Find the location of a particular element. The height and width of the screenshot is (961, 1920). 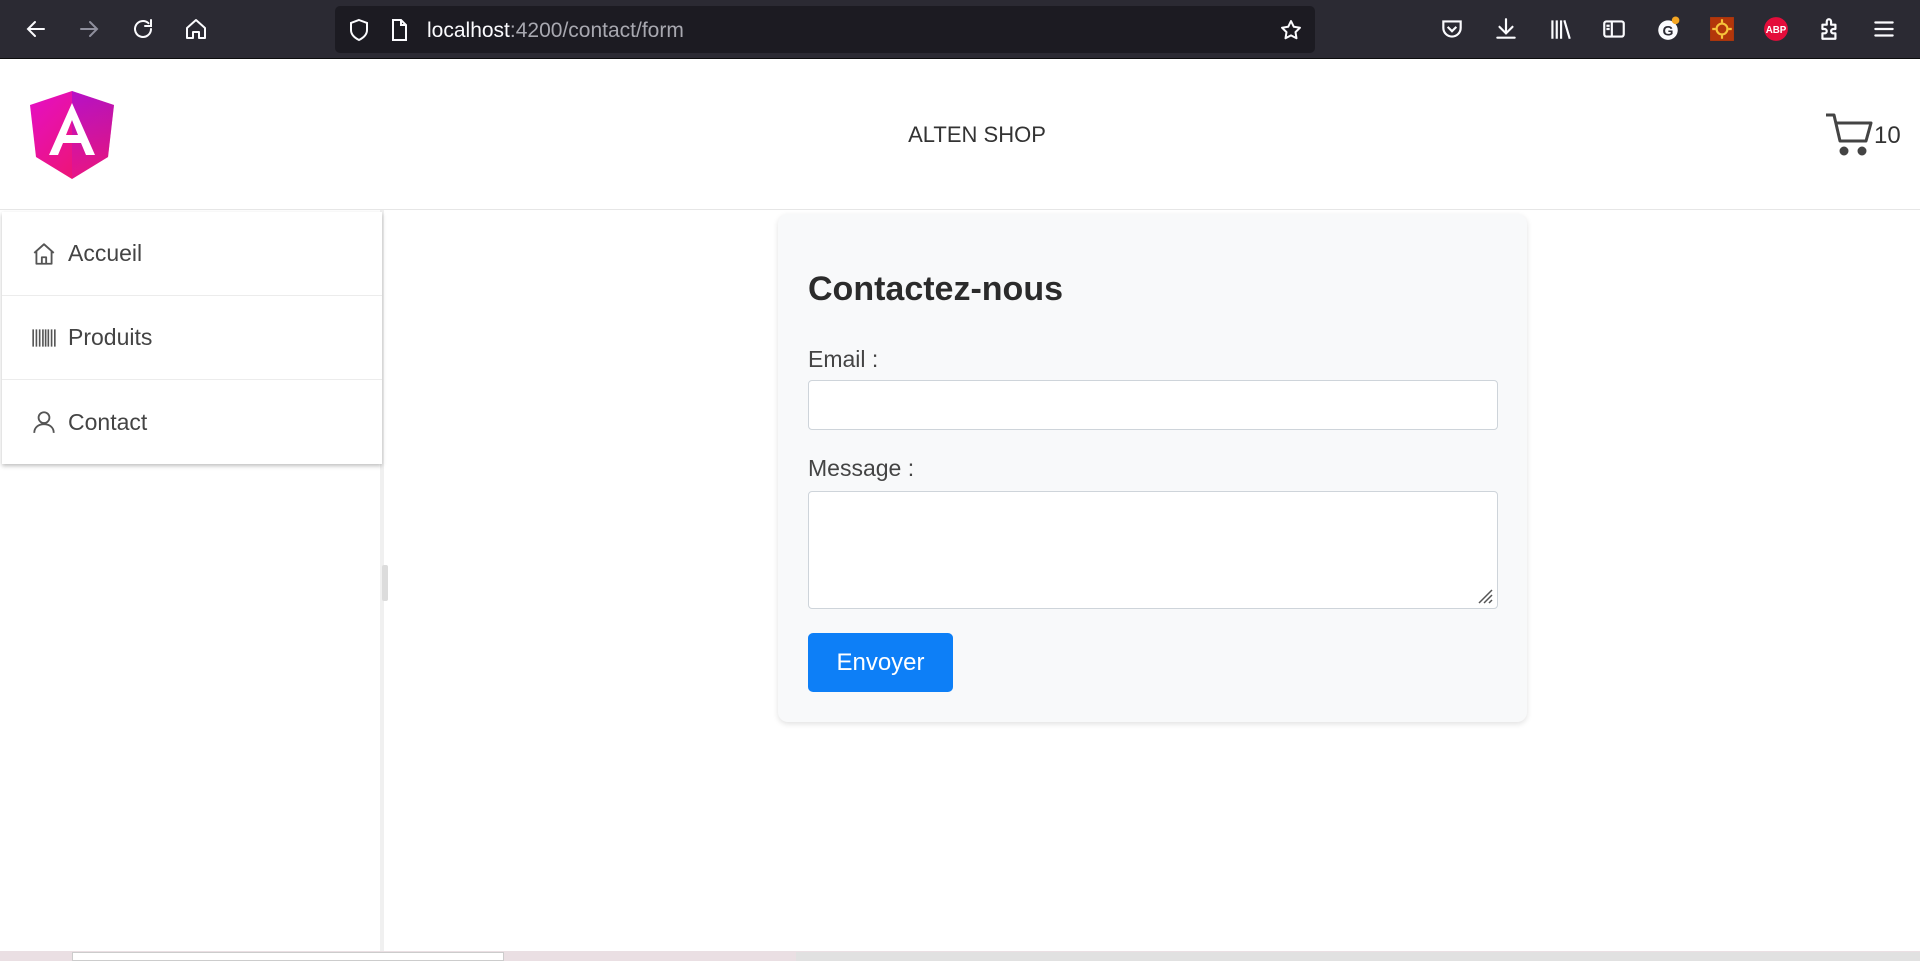

extensions-icon is located at coordinates (1830, 29).